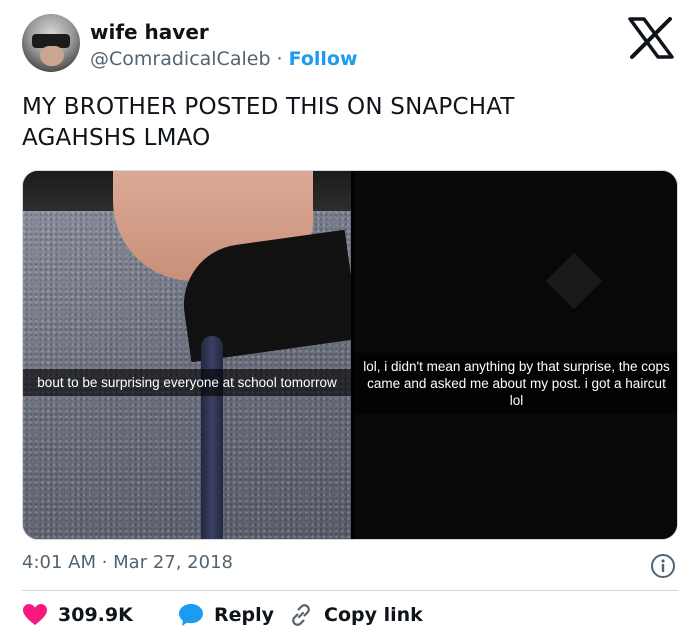  What do you see at coordinates (350, 590) in the screenshot?
I see `divider` at bounding box center [350, 590].